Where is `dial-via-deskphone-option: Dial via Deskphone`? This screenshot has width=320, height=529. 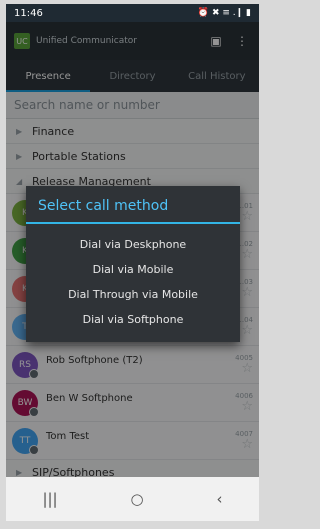 dial-via-deskphone-option: Dial via Deskphone is located at coordinates (133, 244).